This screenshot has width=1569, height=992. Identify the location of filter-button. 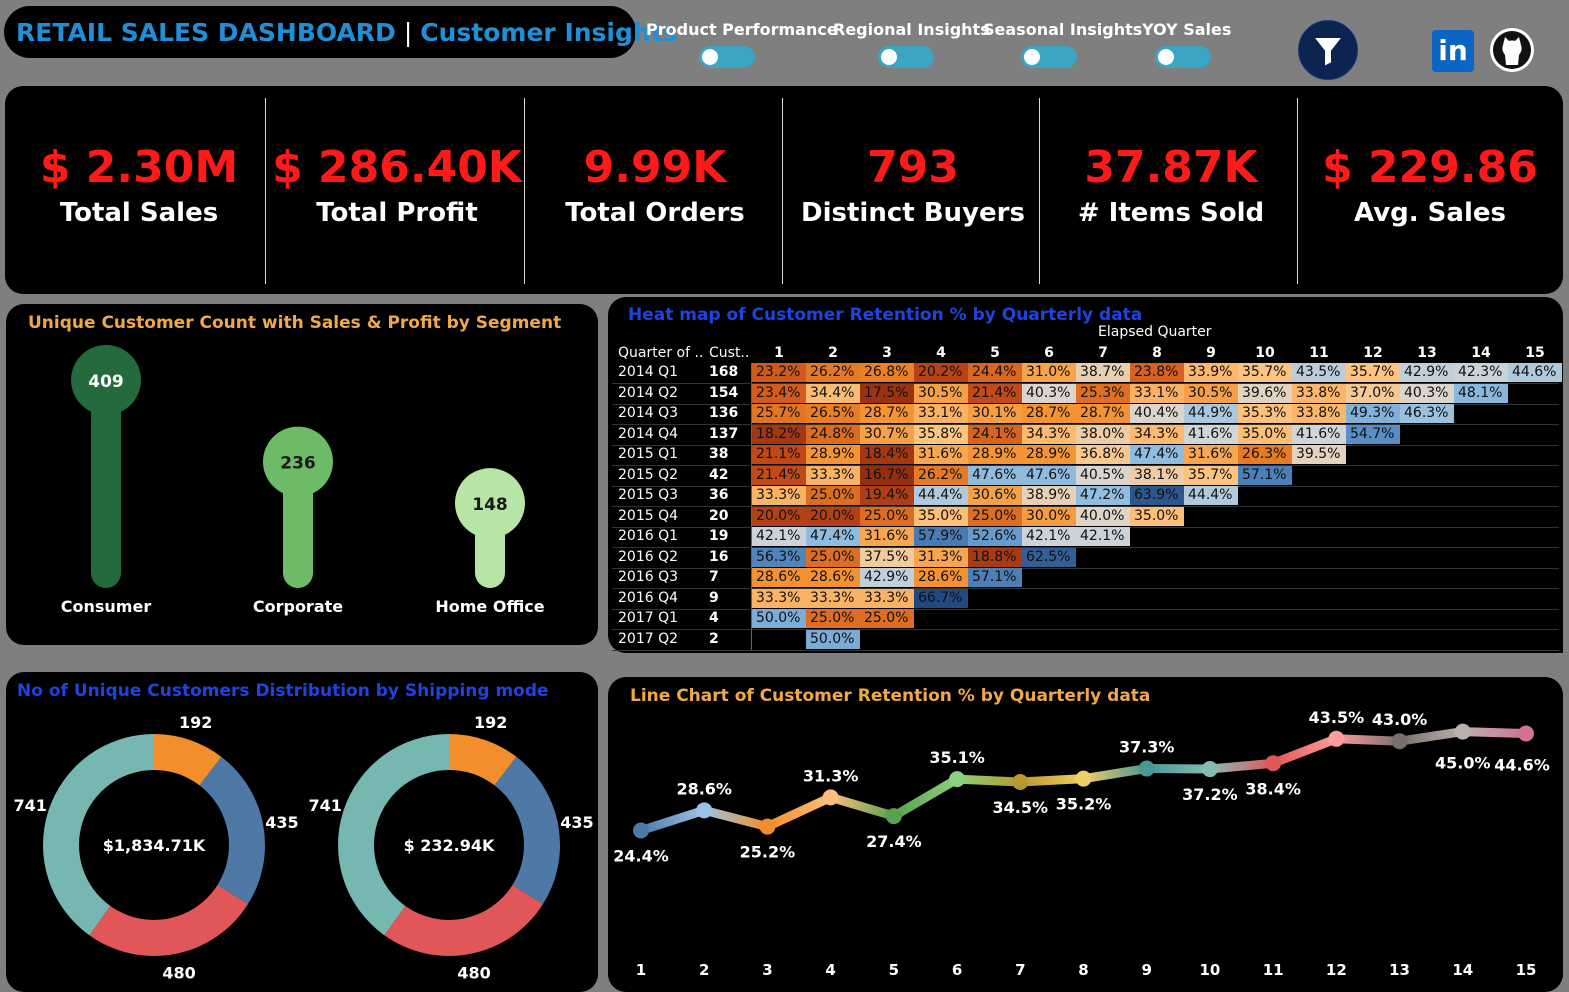
(1328, 50).